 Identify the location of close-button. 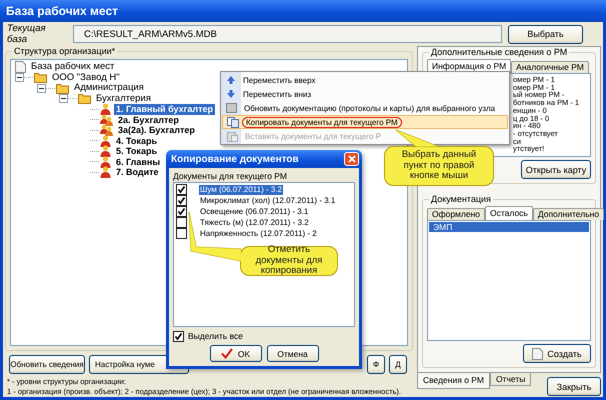
(351, 159).